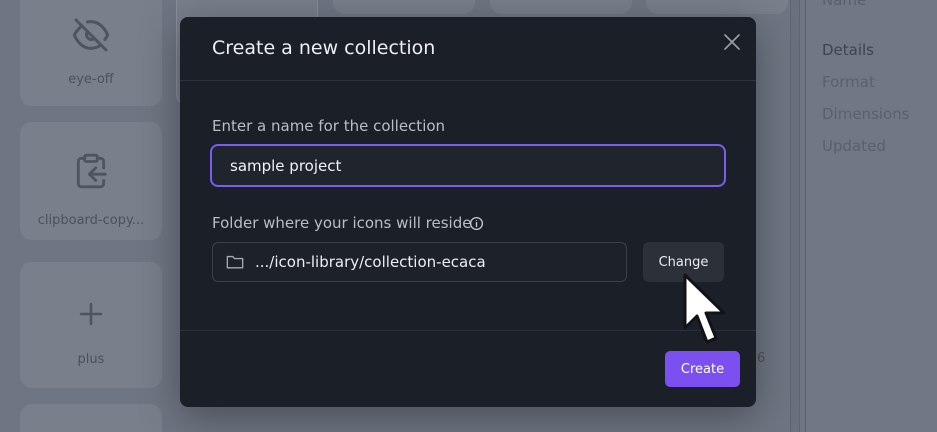  Describe the element at coordinates (795, 216) in the screenshot. I see `panel-scrollbar` at that location.